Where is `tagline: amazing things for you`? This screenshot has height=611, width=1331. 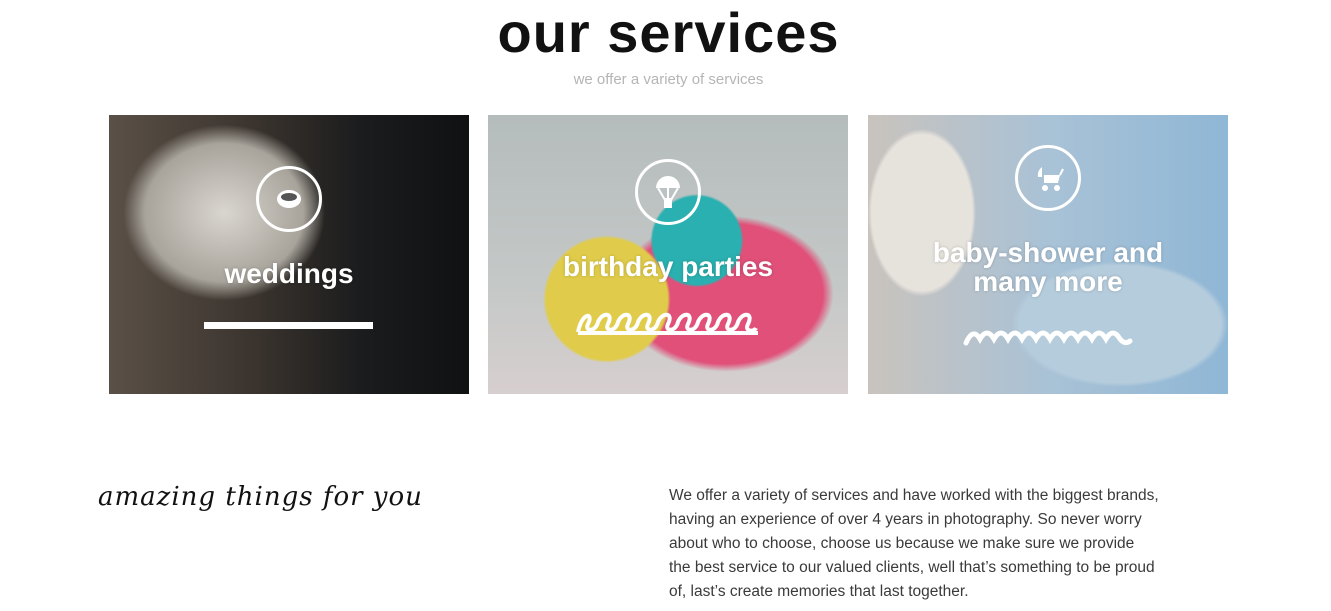 tagline: amazing things for you is located at coordinates (260, 497).